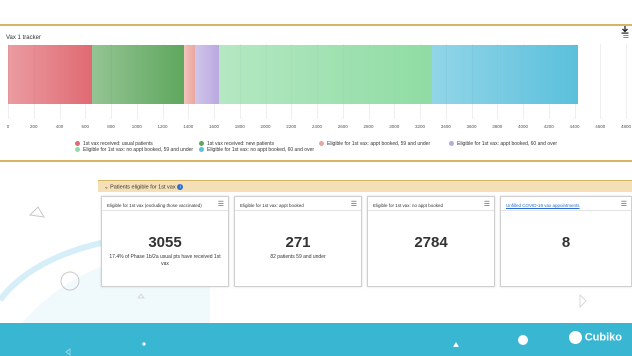  I want to click on unfilled-appointments-link: Unfilled COVID-19 vax appointments, so click(543, 205).